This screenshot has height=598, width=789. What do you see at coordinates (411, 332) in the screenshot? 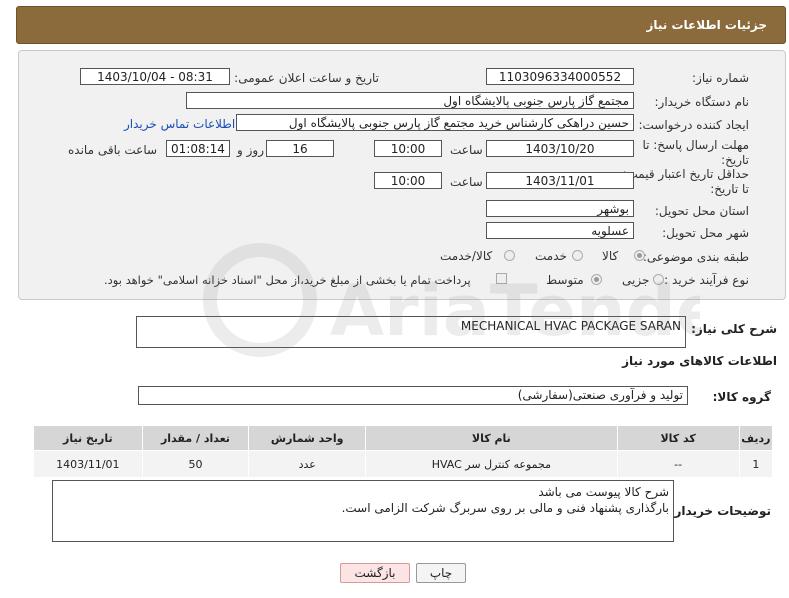
I see `summary-field: MECHANICAL HVAC PACKAGE SARAN` at bounding box center [411, 332].